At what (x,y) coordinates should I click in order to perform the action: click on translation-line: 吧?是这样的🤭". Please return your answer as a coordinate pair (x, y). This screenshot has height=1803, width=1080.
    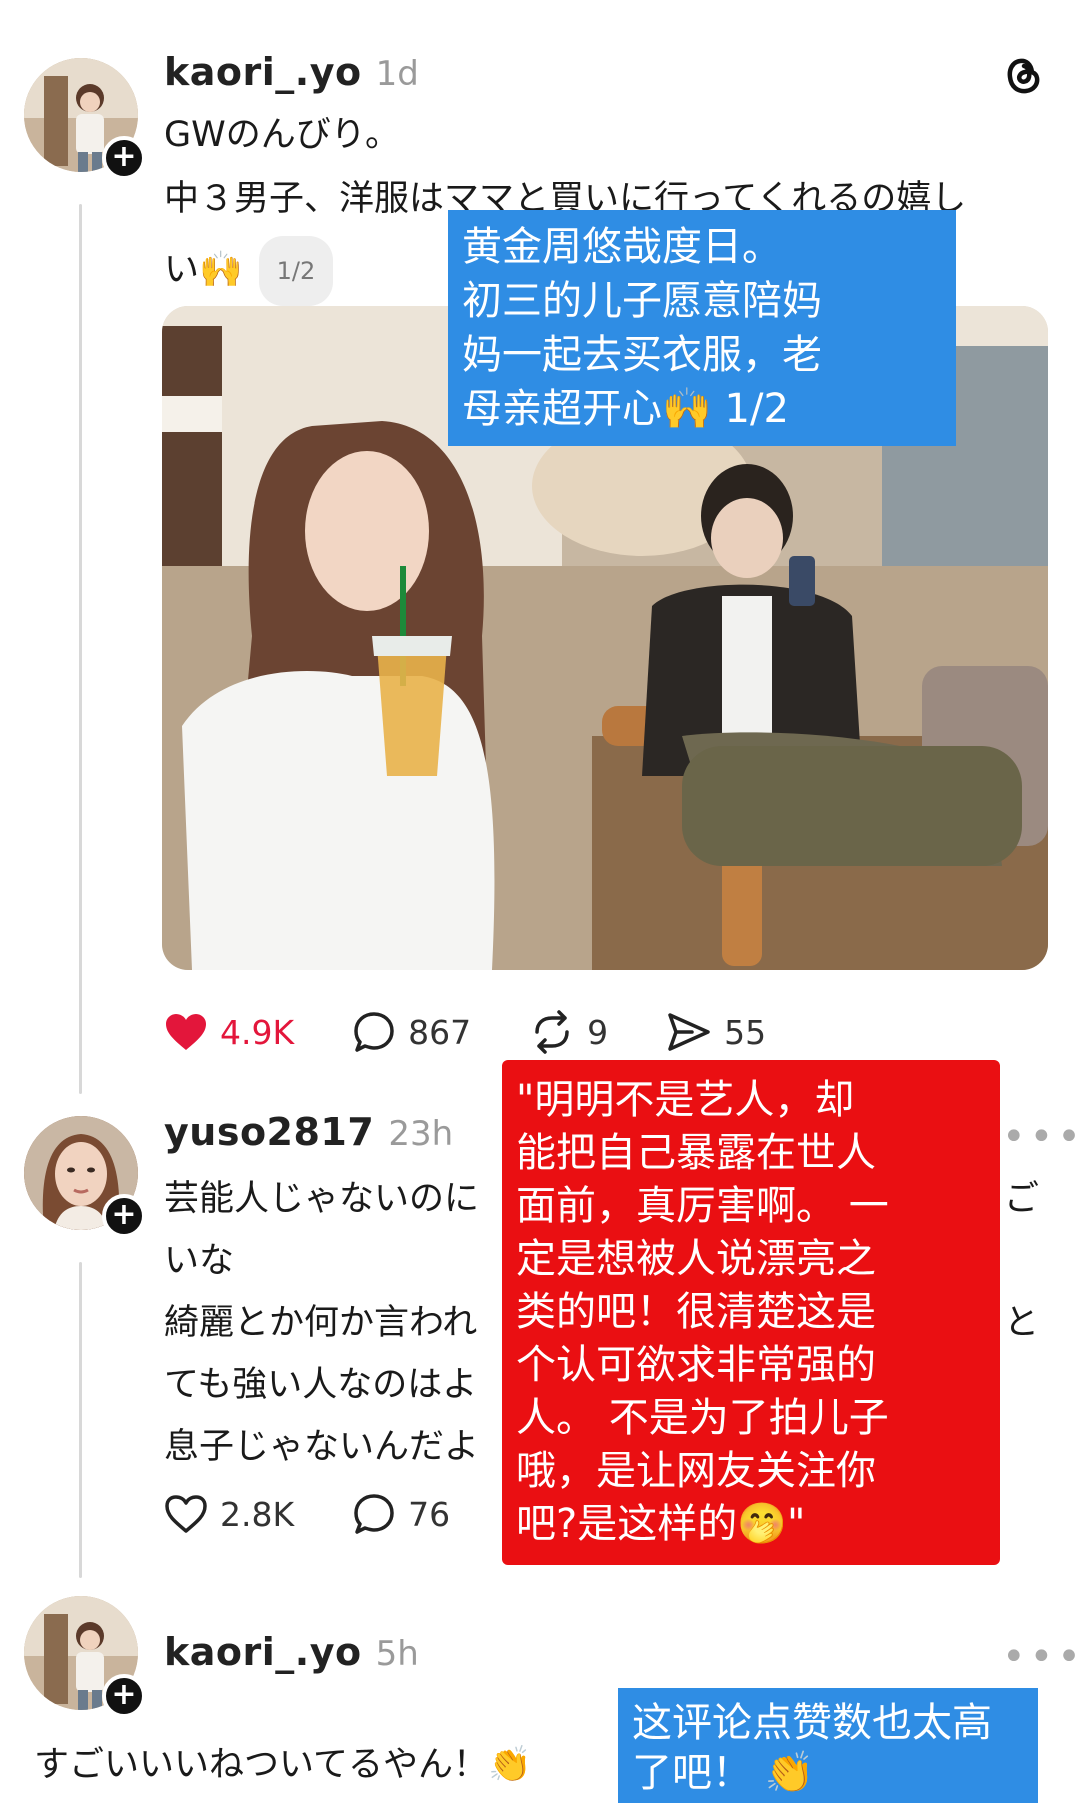
    Looking at the image, I should click on (661, 1524).